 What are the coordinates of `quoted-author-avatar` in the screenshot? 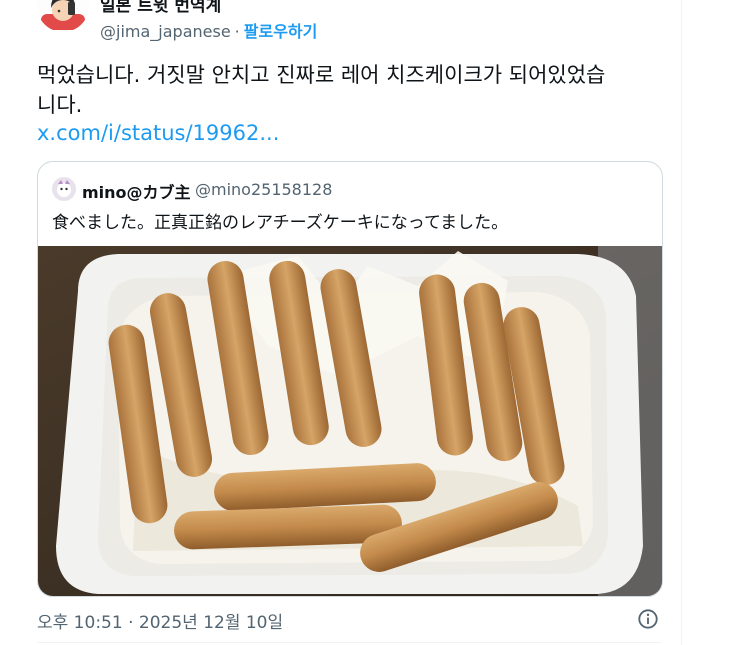 It's located at (64, 189).